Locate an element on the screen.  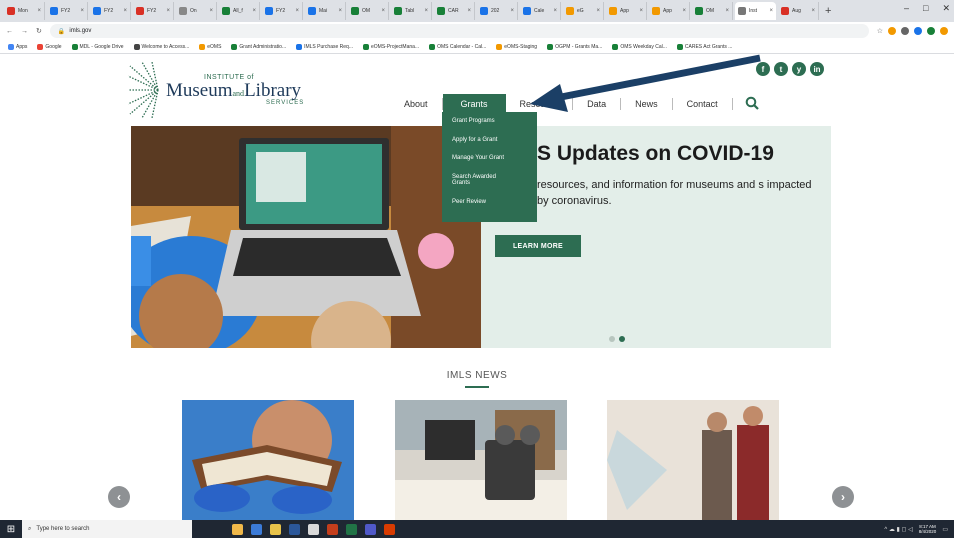
word-icon is located at coordinates (294, 529).